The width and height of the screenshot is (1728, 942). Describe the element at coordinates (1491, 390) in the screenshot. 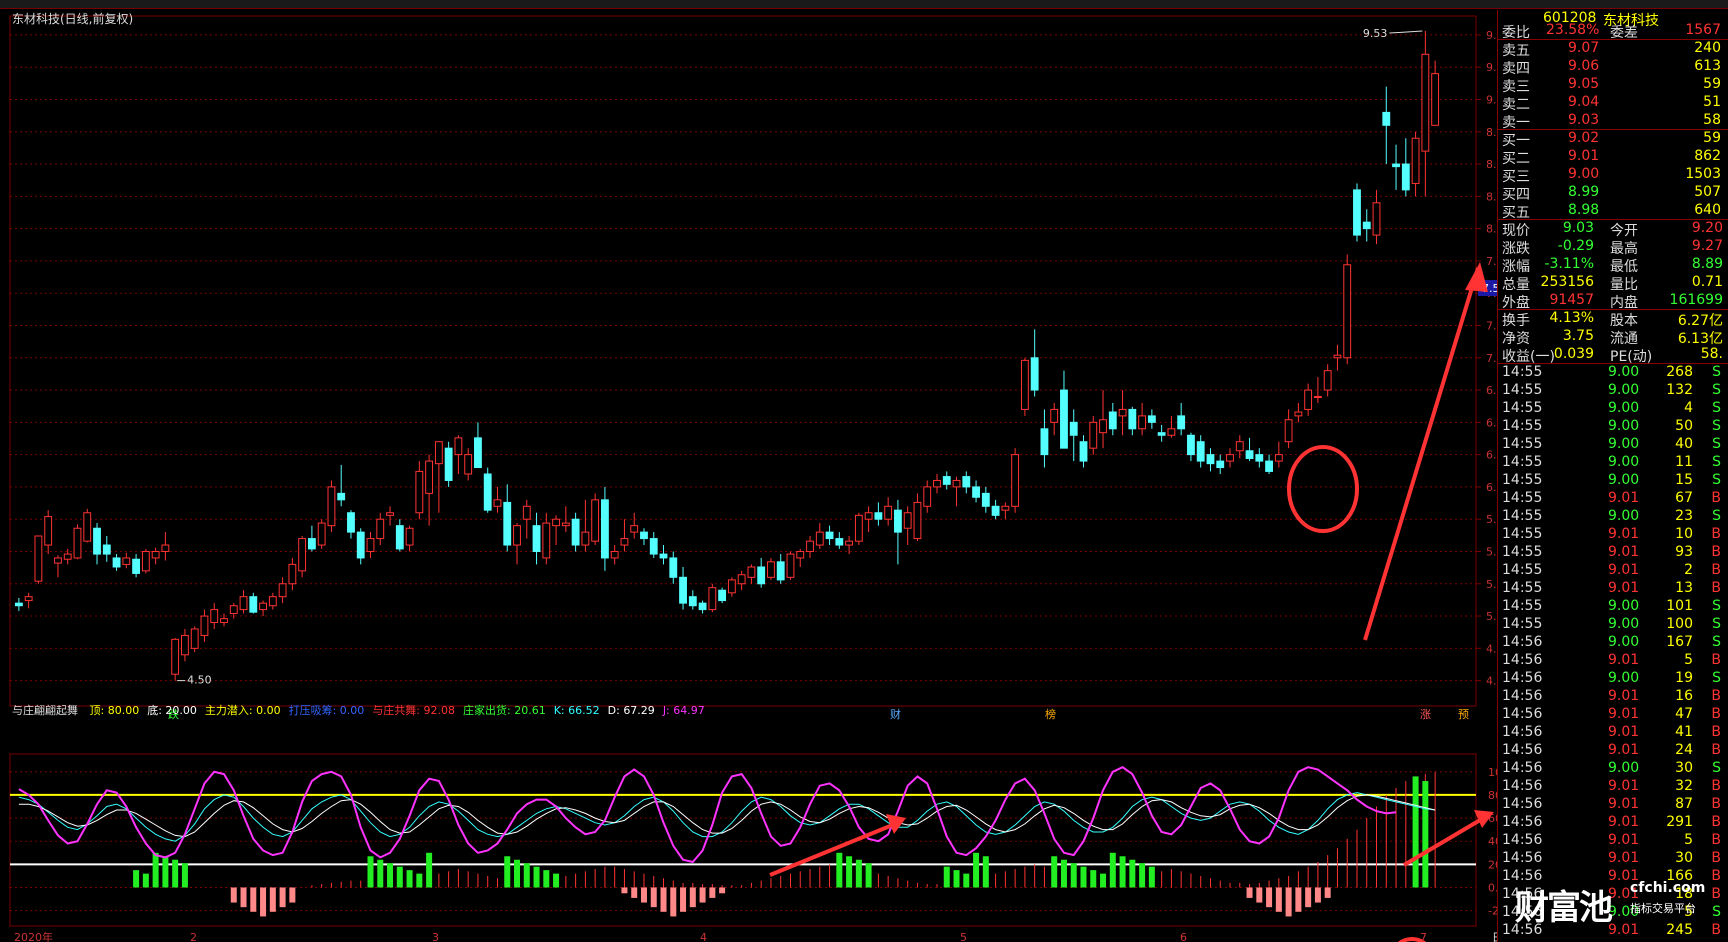

I see `y-tick-label: 6.75` at that location.